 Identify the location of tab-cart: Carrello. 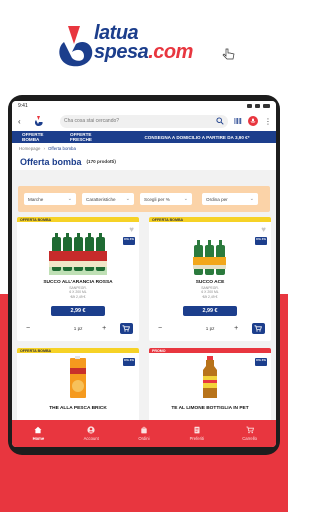
(250, 433).